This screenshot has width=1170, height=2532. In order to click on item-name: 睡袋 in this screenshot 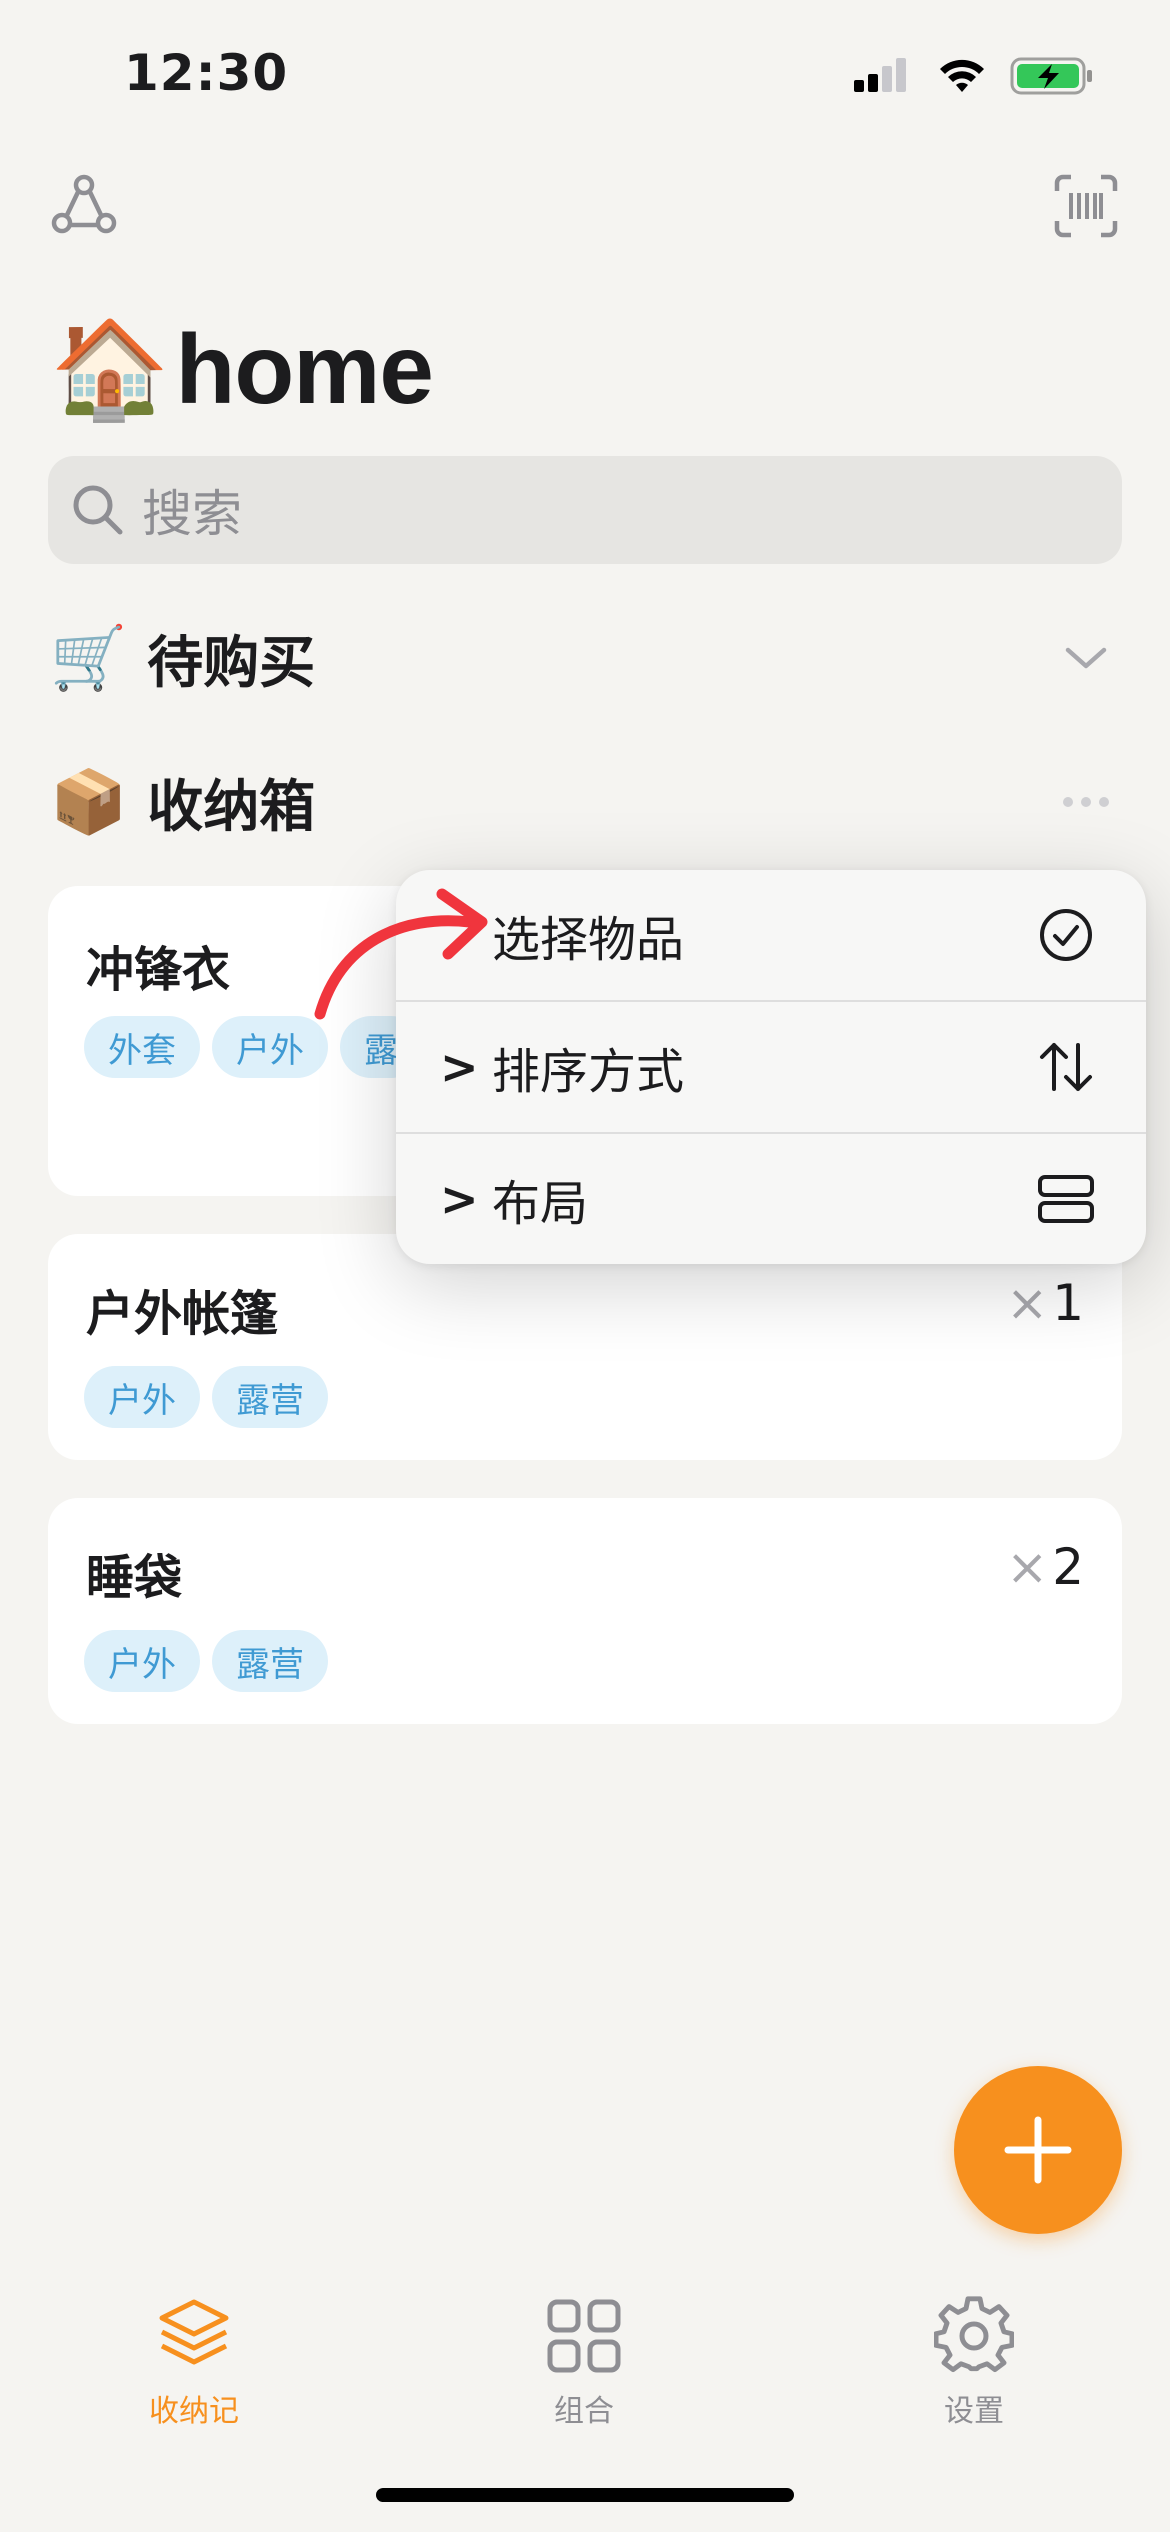, I will do `click(134, 1578)`.